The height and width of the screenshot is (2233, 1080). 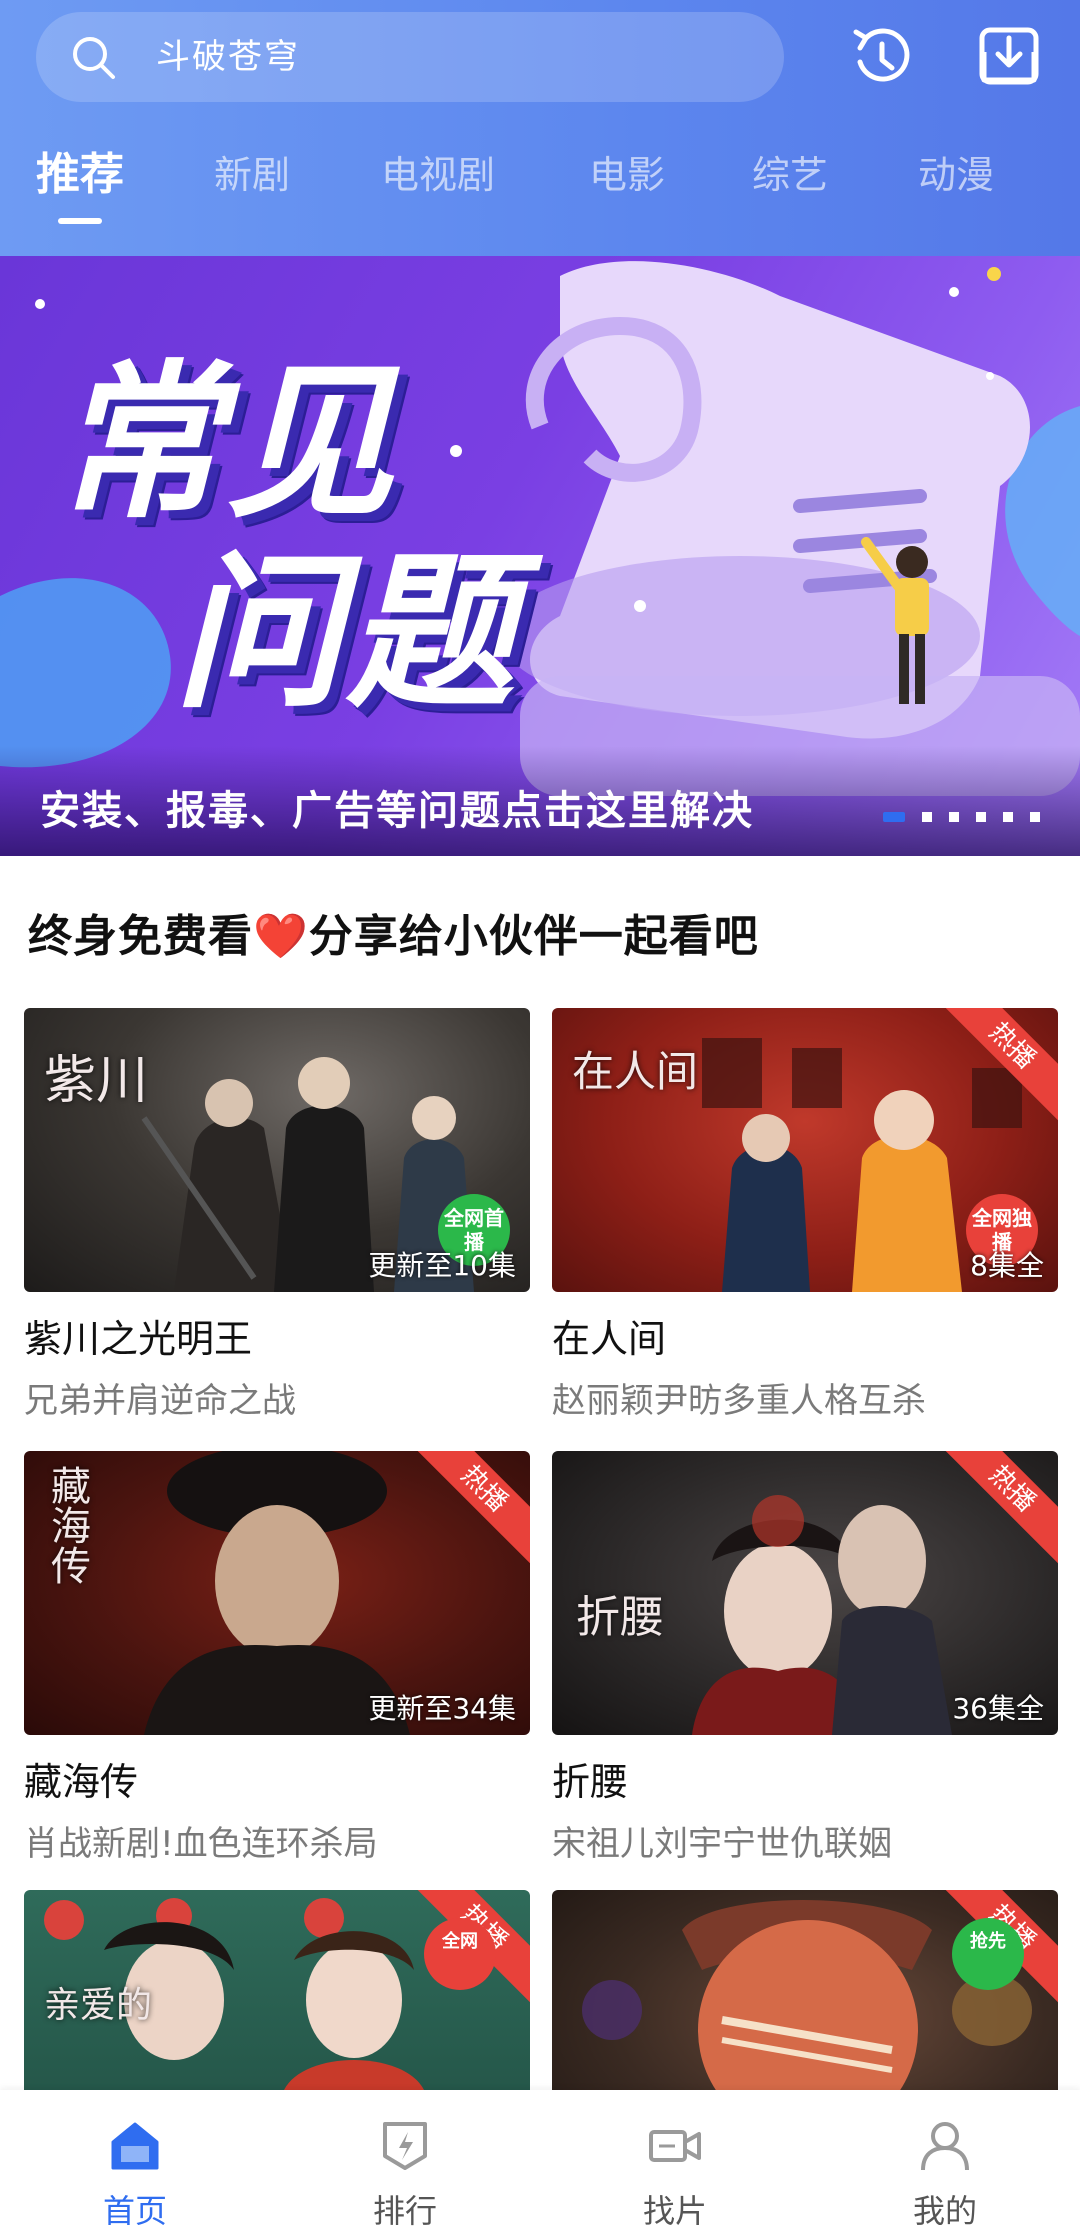 What do you see at coordinates (397, 811) in the screenshot?
I see `banner-caption: 安装、报毒、广告等问题点击这里解决` at bounding box center [397, 811].